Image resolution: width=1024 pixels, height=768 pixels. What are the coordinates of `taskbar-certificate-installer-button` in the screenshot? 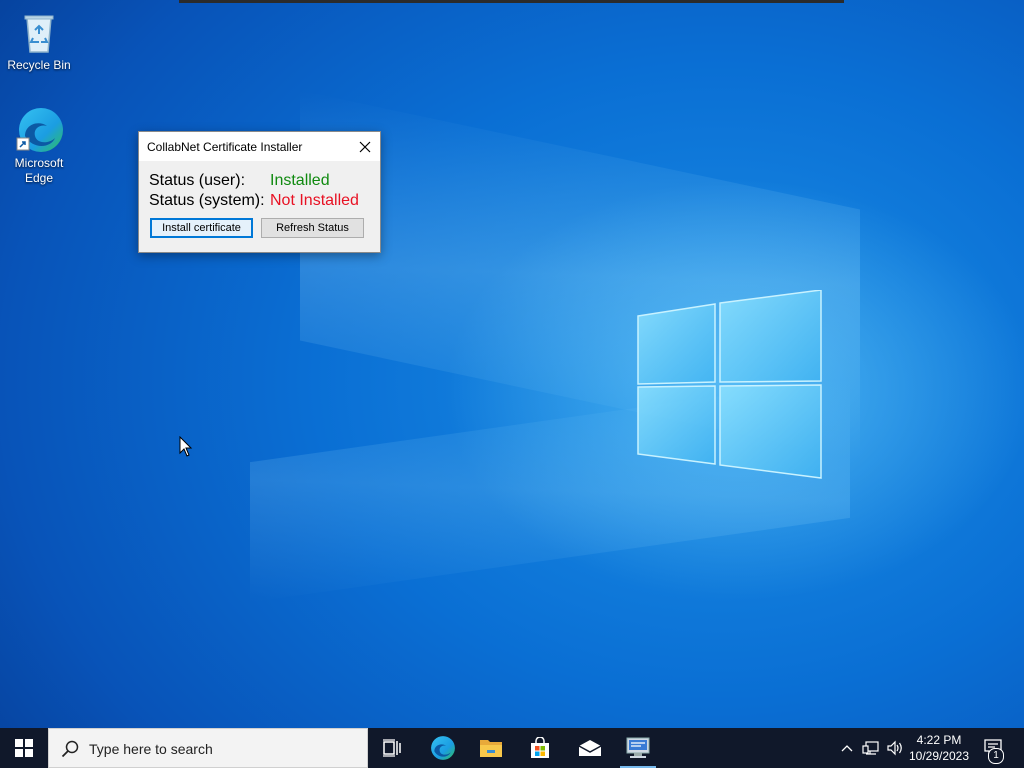 It's located at (638, 748).